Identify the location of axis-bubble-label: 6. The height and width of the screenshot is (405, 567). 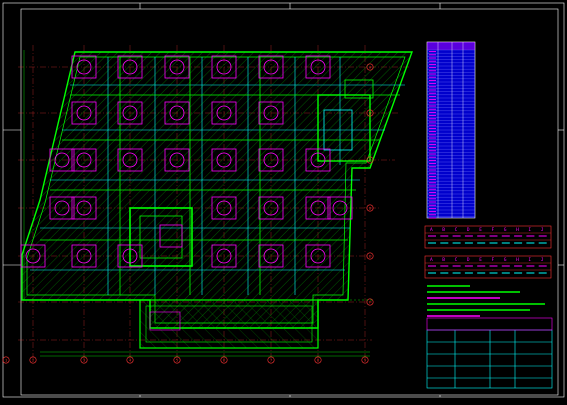
(224, 361).